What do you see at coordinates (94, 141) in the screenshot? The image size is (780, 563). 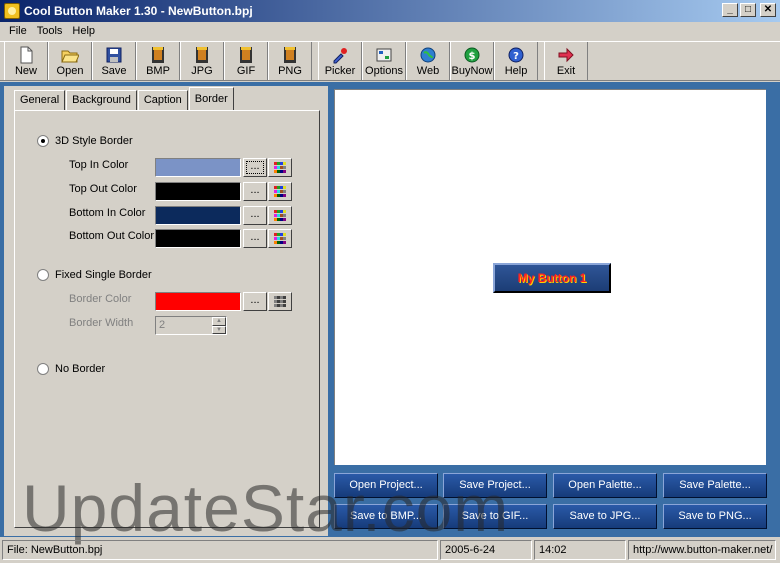 I see `radio-3d-style-label: 3D Style Border` at bounding box center [94, 141].